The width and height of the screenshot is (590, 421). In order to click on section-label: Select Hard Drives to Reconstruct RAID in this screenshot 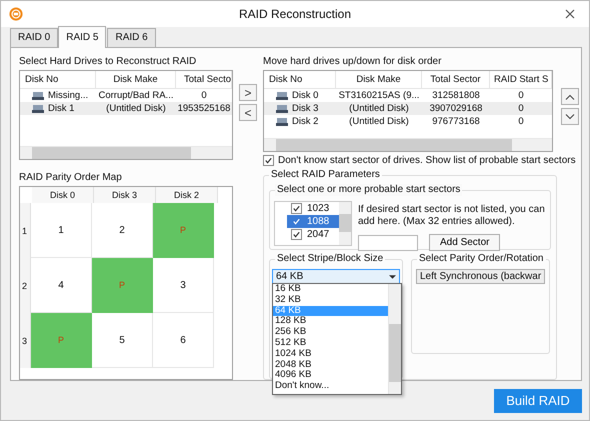, I will do `click(108, 62)`.